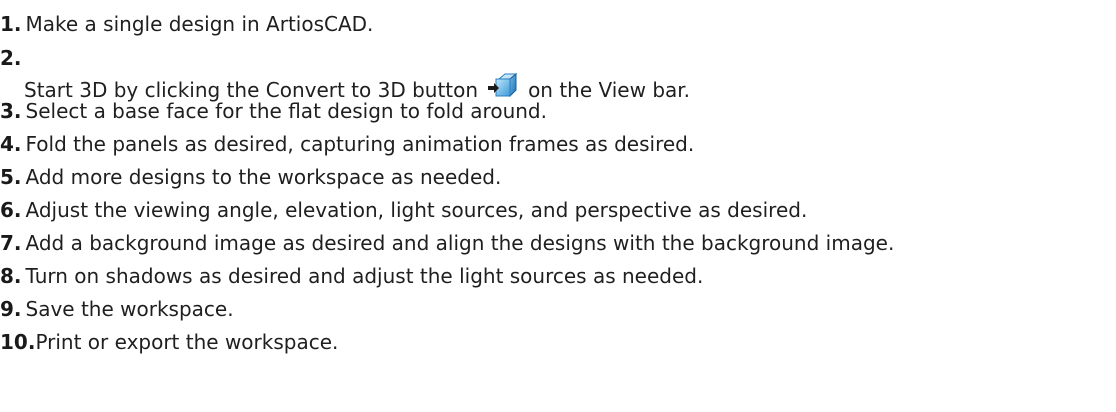 This screenshot has height=412, width=1116. I want to click on step-1: 1. Make a single design in ArtiosCAD., so click(558, 24).